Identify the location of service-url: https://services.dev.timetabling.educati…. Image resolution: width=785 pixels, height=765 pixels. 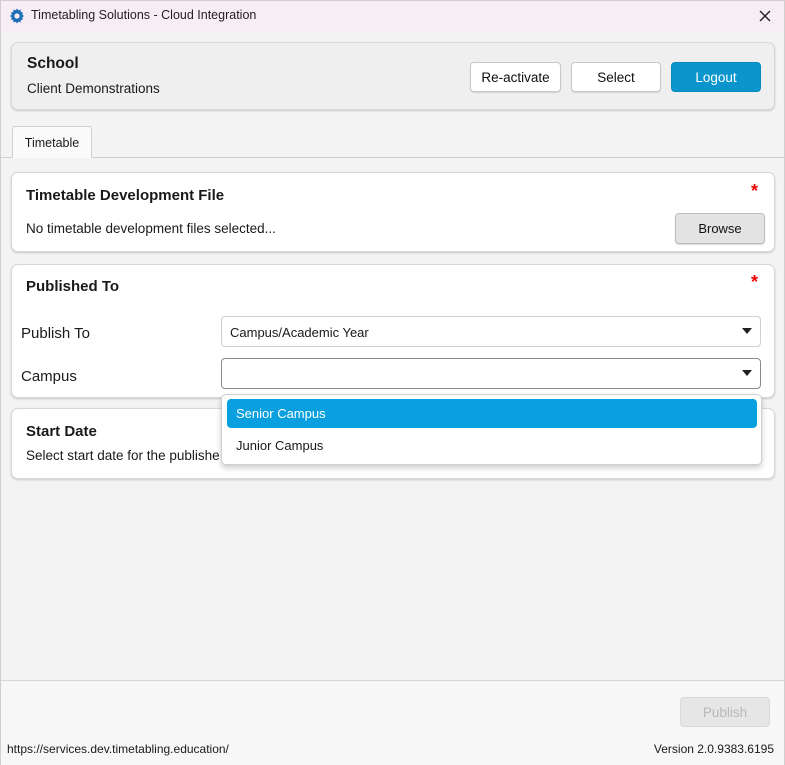
(118, 749).